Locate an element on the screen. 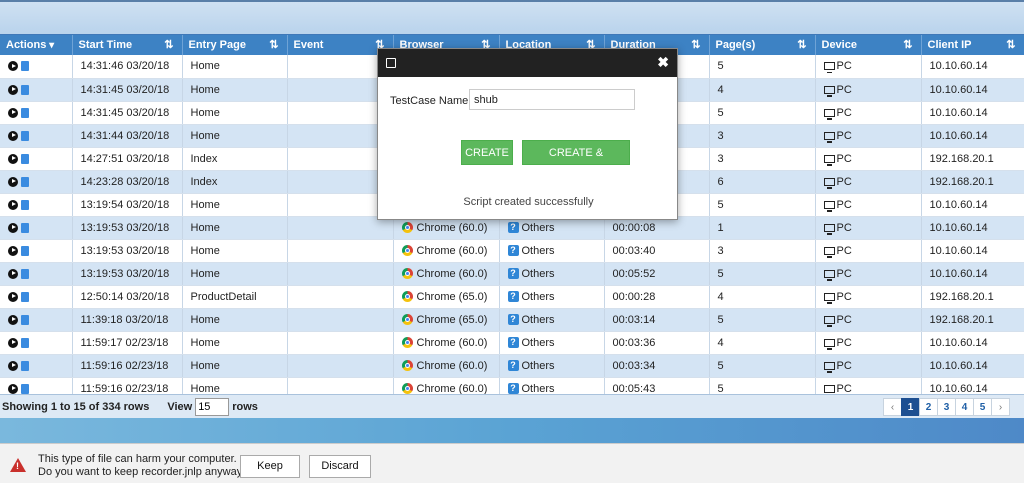  page-button-4: 4 is located at coordinates (964, 407).